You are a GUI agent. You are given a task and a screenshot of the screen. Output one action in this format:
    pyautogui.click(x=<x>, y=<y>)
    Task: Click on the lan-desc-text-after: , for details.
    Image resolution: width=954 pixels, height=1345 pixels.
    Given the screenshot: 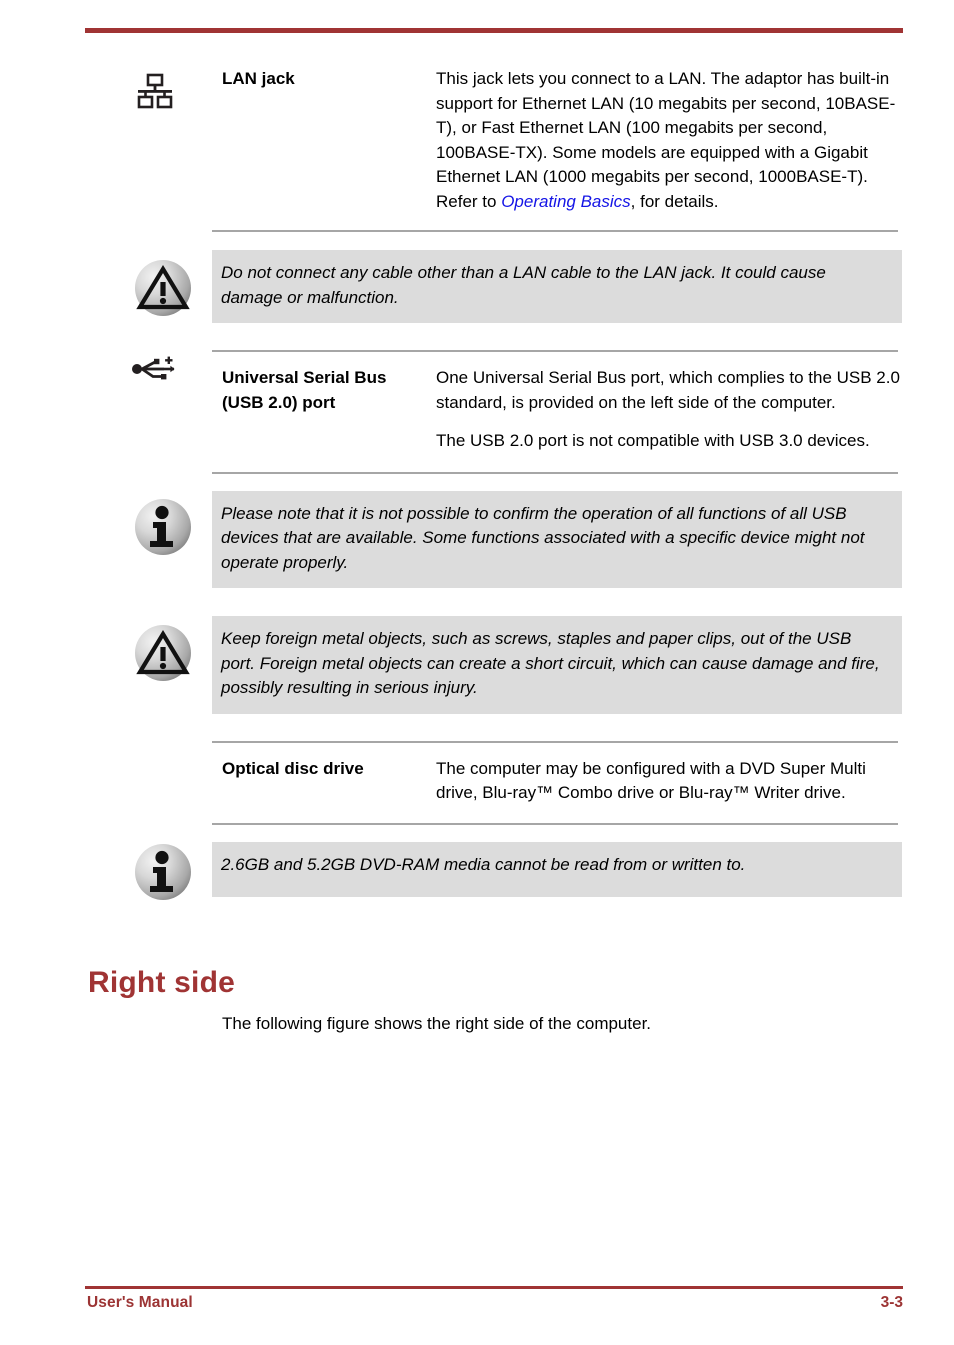 What is the action you would take?
    pyautogui.click(x=674, y=201)
    